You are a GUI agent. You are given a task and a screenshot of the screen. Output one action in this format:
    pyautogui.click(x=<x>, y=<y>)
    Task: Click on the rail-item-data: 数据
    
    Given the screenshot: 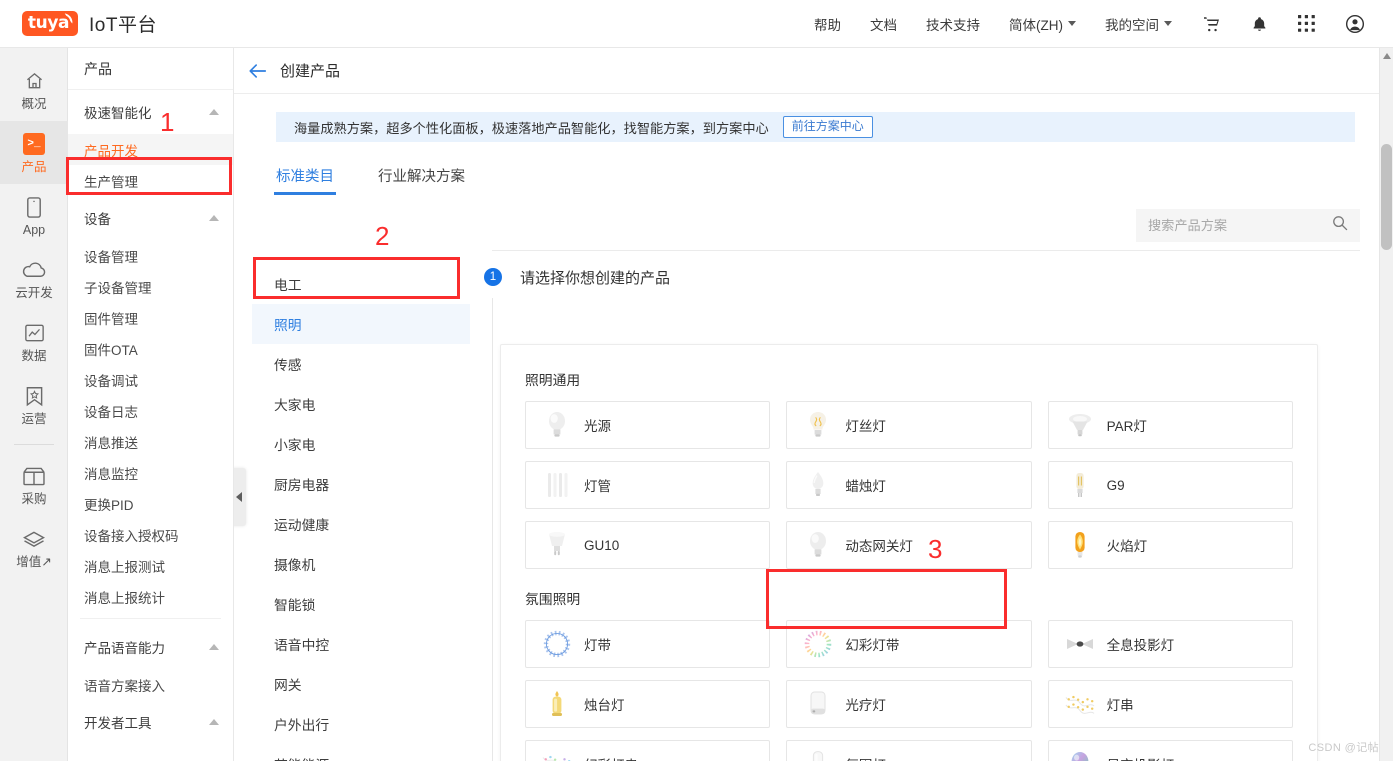 What is the action you would take?
    pyautogui.click(x=34, y=341)
    